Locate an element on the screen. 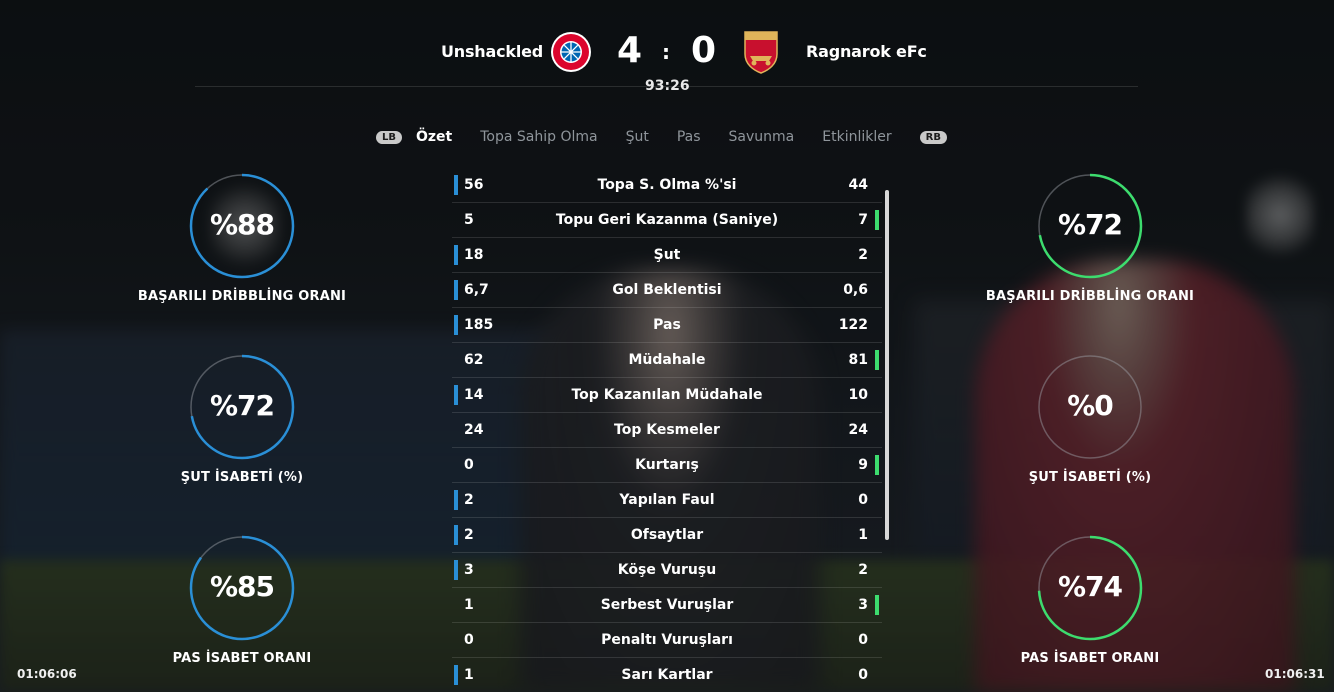 The height and width of the screenshot is (692, 1334). stat-home-value: 56 is located at coordinates (474, 185).